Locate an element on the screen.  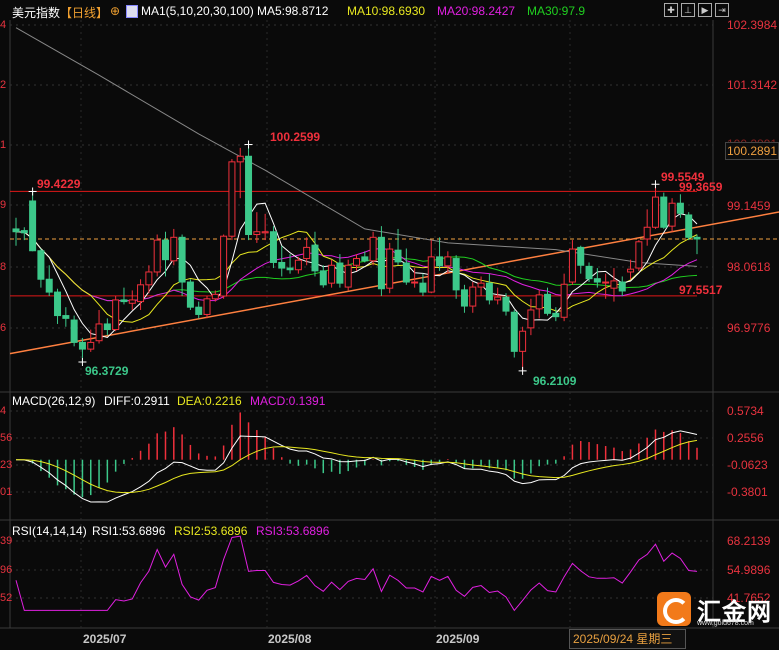
left-axis-fragment: 8 is located at coordinates (3, 267).